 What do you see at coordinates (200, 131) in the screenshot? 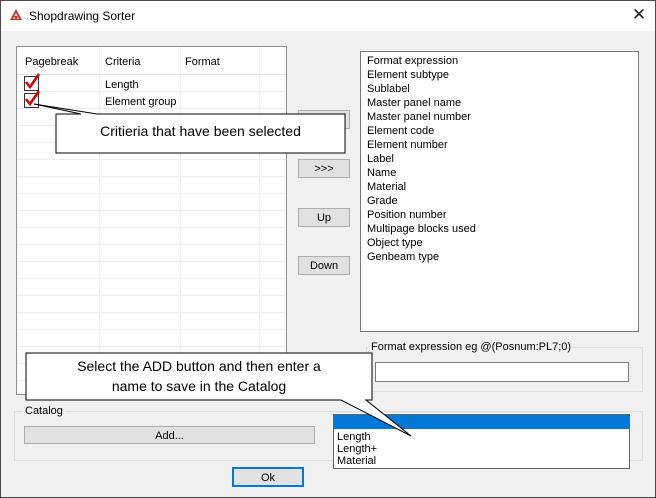
I see `criteria-callout-text: Critieria that have been selected` at bounding box center [200, 131].